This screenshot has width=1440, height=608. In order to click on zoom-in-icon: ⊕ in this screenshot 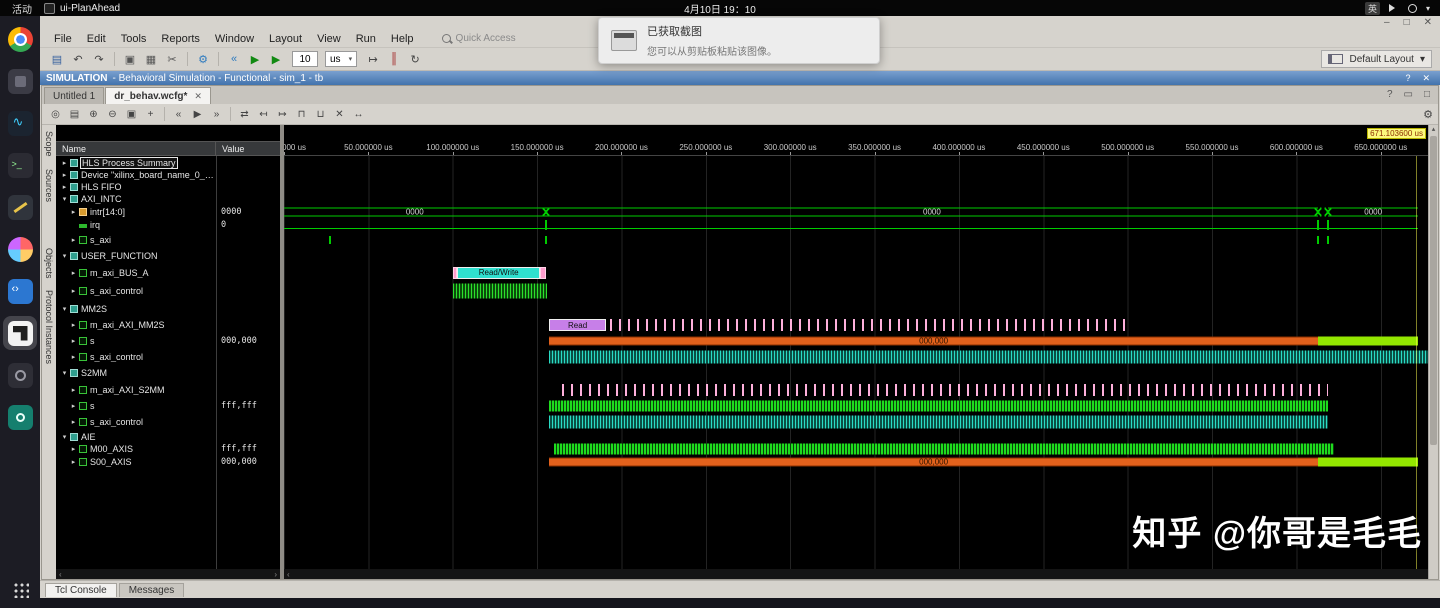, I will do `click(93, 114)`.